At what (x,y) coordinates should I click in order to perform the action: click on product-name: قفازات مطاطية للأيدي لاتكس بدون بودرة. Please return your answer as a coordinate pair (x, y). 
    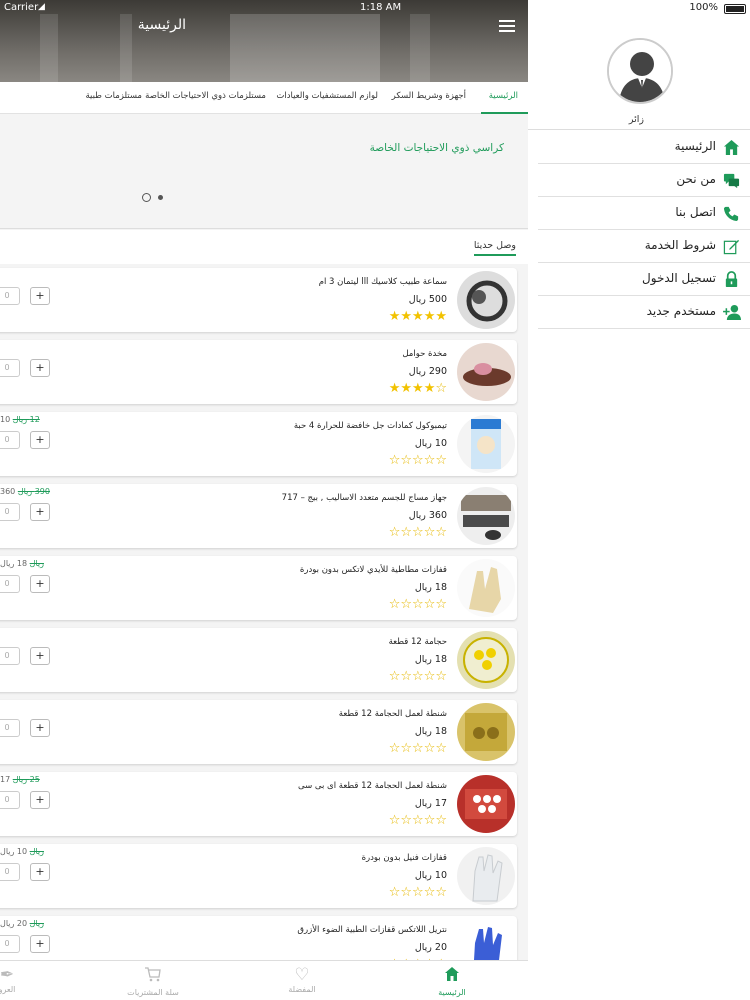
    Looking at the image, I should click on (373, 570).